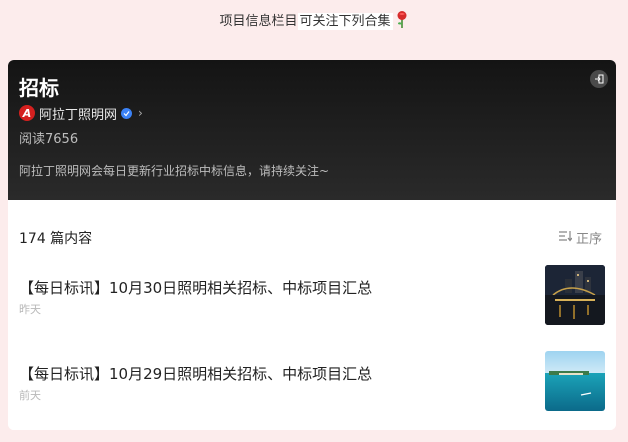 This screenshot has height=442, width=628. What do you see at coordinates (27, 113) in the screenshot?
I see `brand-logo-icon: A` at bounding box center [27, 113].